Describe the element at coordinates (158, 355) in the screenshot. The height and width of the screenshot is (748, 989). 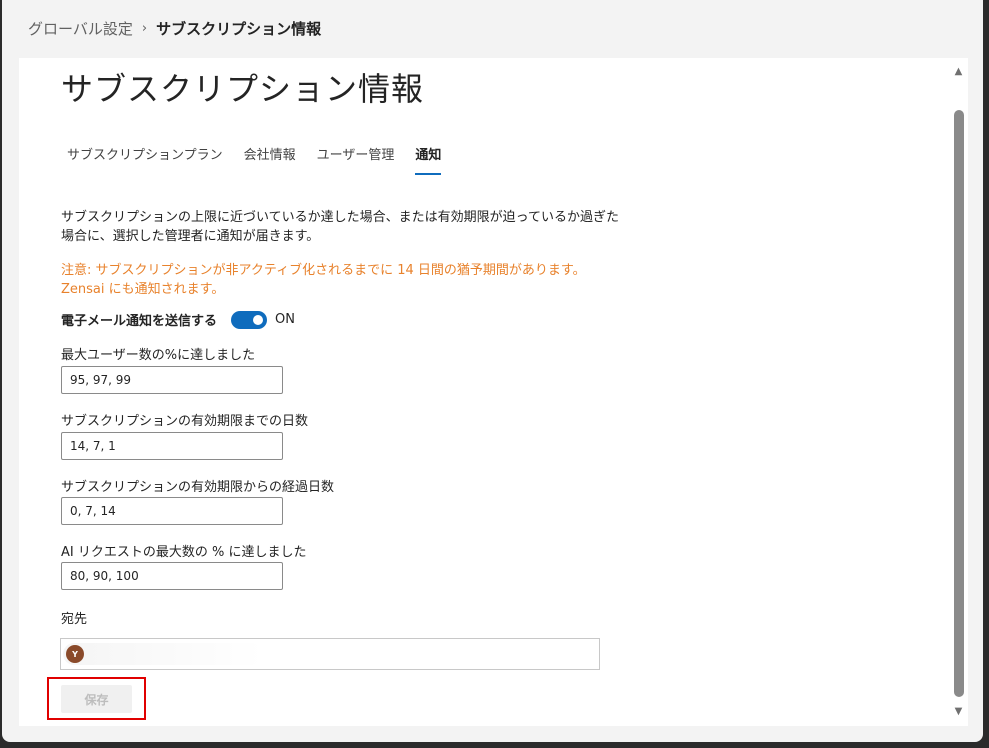
I see `max-users-label: 最大ユーザー数の%に達しました` at that location.